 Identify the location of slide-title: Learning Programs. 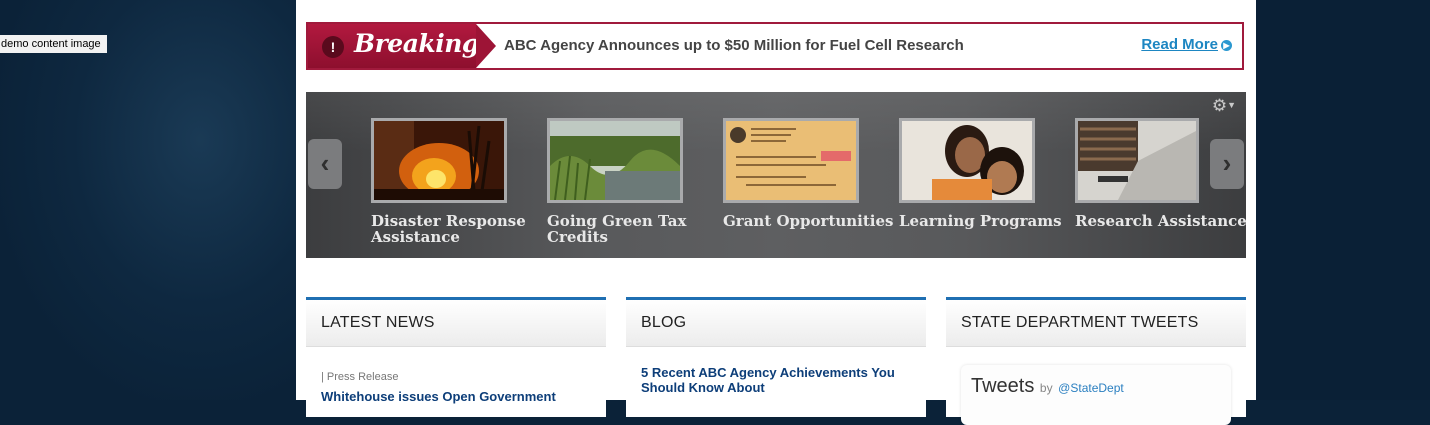
(987, 221).